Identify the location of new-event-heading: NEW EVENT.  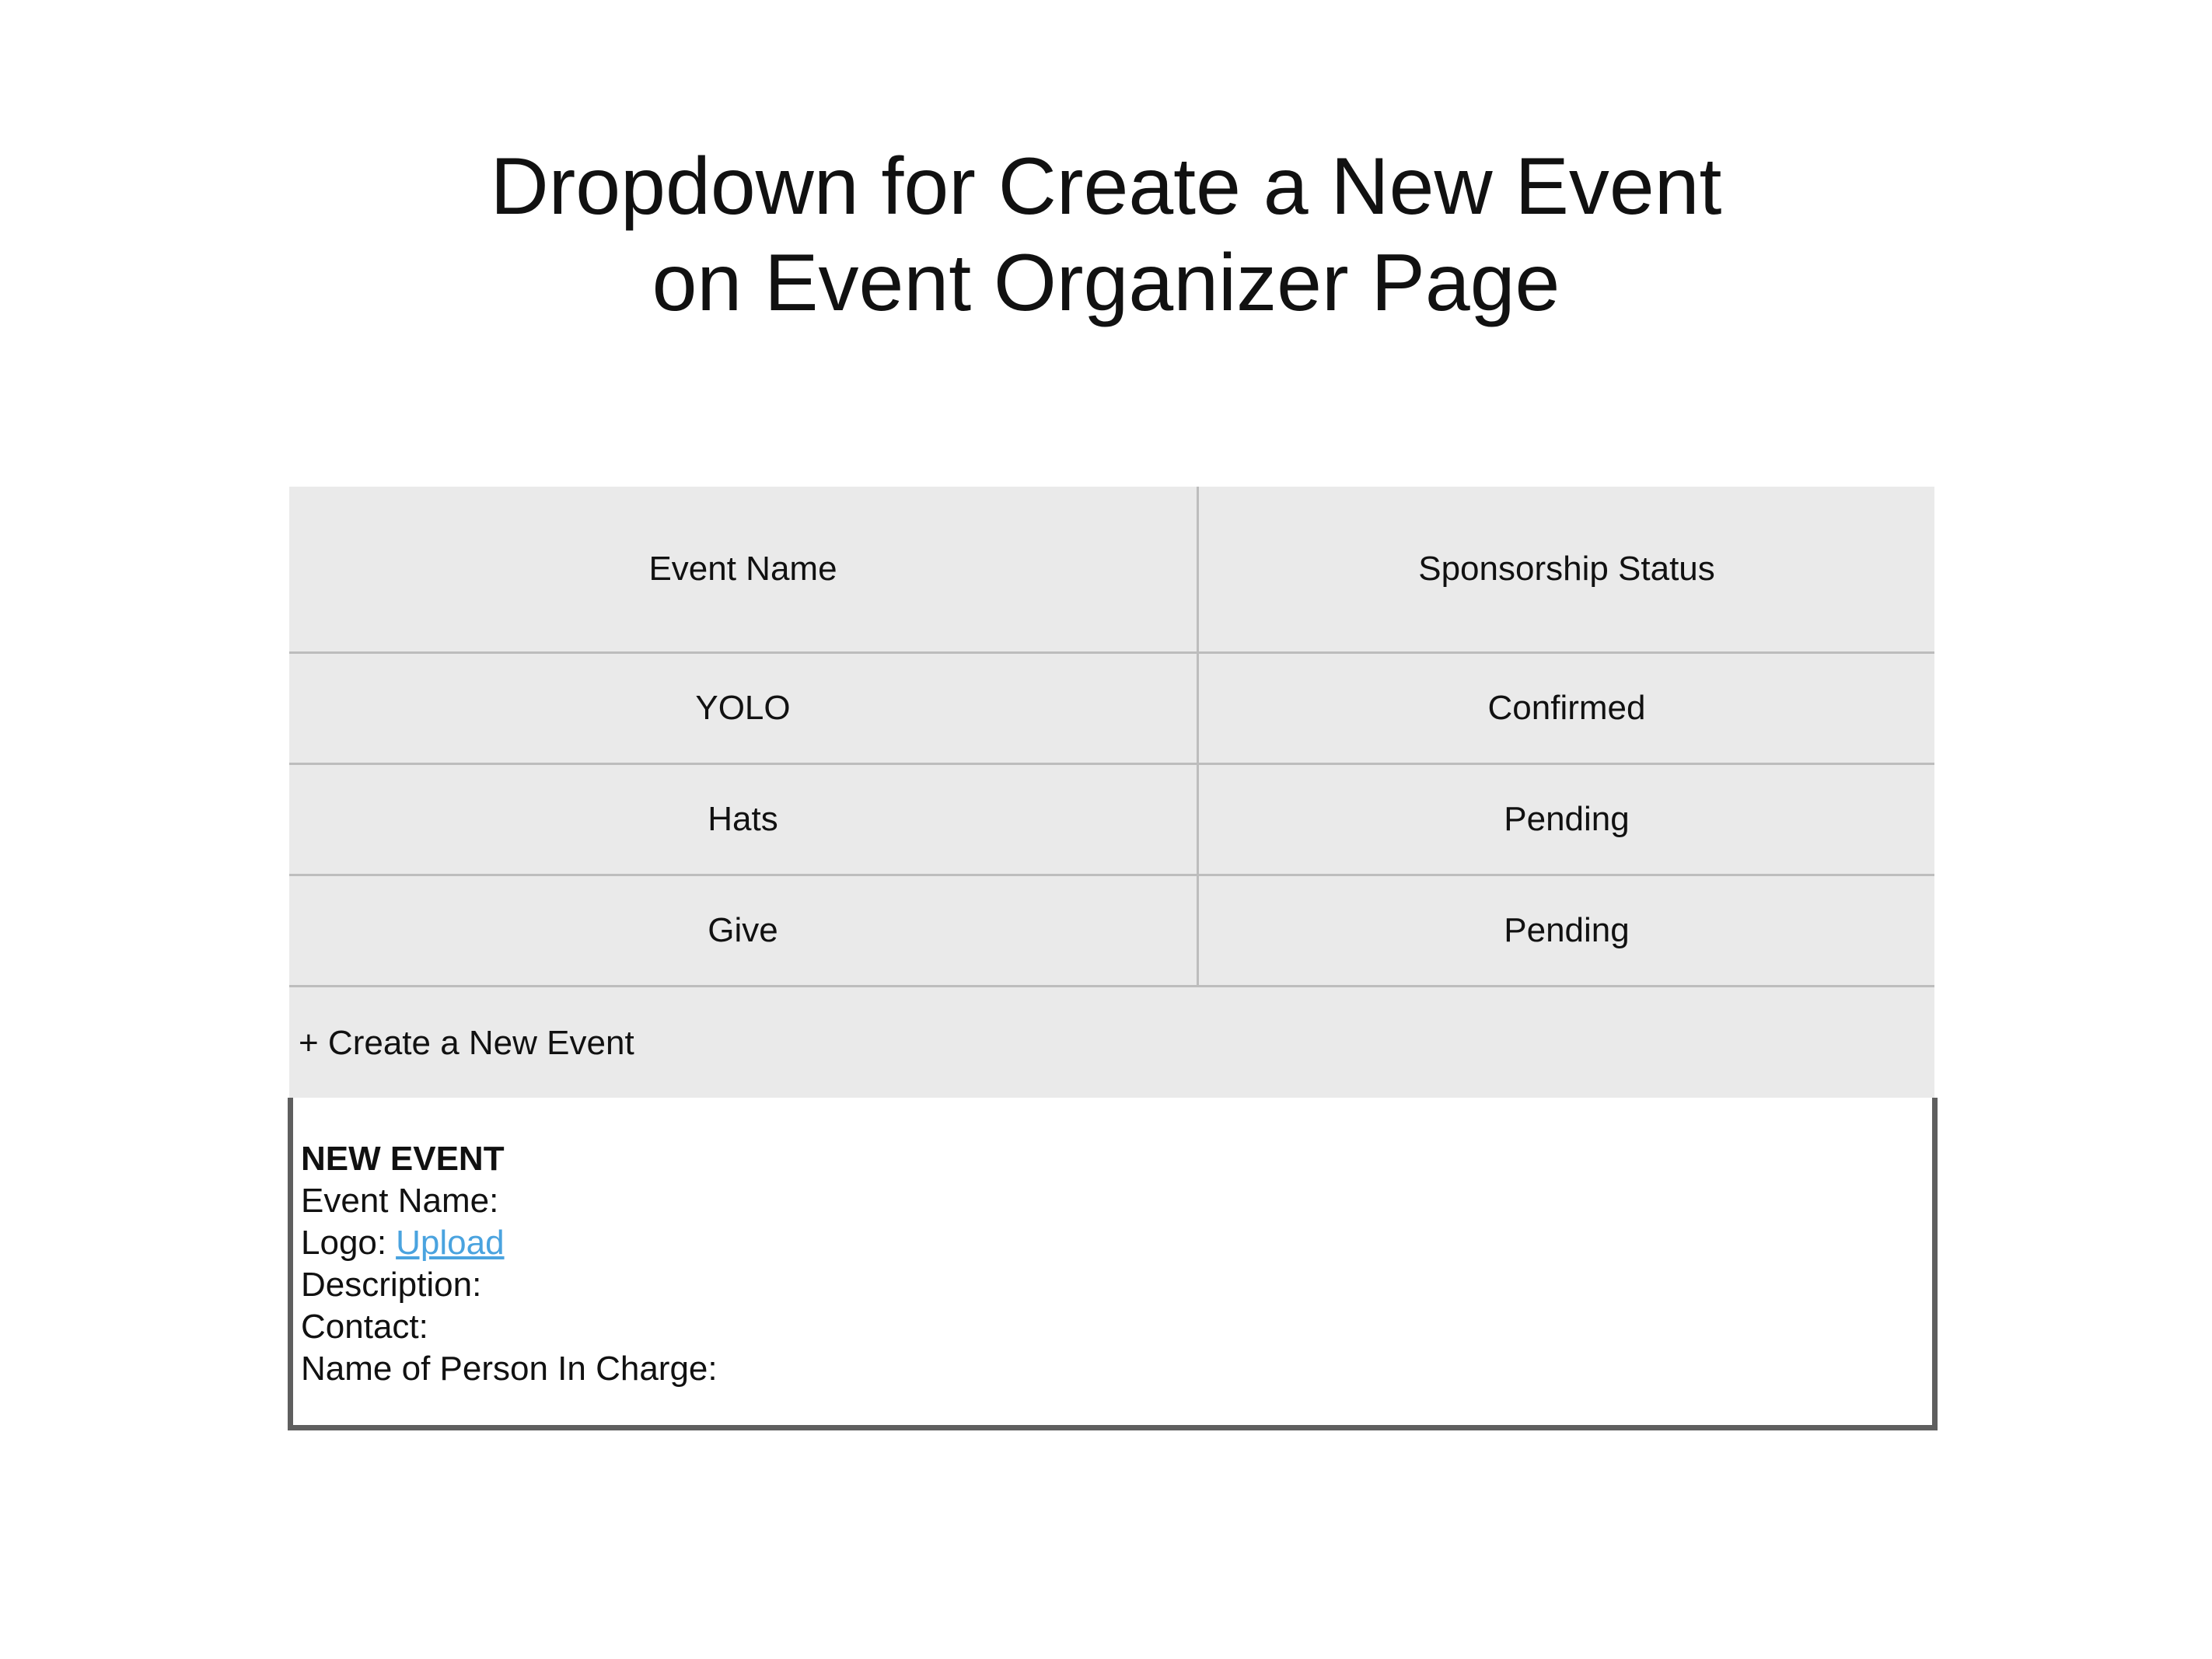
(403, 1159).